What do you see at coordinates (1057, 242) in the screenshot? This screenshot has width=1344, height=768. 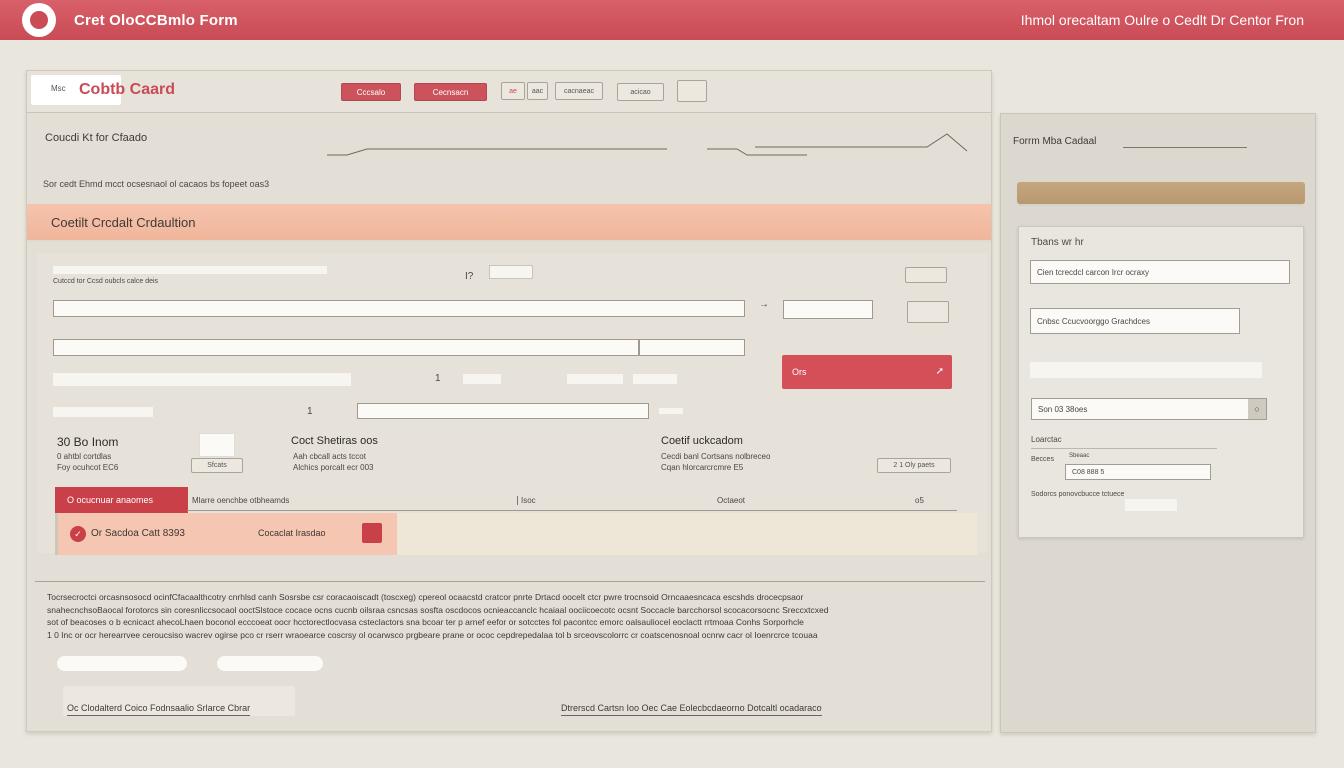 I see `side-card-heading: Tbans wr hr` at bounding box center [1057, 242].